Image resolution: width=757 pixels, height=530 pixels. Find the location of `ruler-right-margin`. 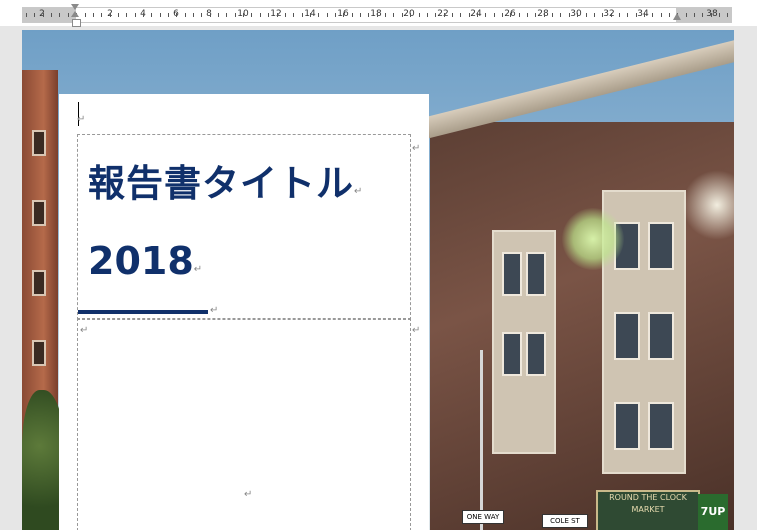

ruler-right-margin is located at coordinates (704, 15).